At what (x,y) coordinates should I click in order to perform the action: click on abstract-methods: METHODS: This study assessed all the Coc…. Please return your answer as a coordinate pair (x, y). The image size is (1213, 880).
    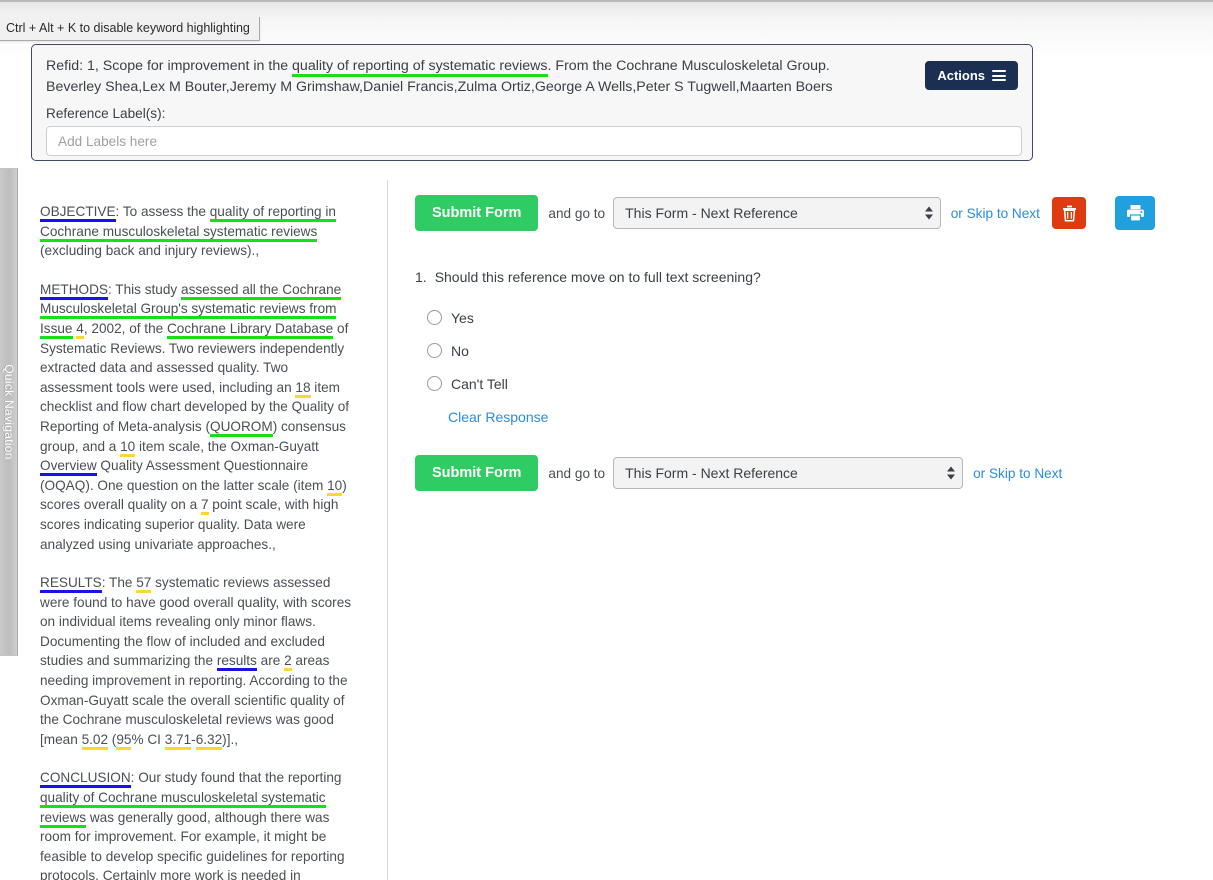
    Looking at the image, I should click on (199, 417).